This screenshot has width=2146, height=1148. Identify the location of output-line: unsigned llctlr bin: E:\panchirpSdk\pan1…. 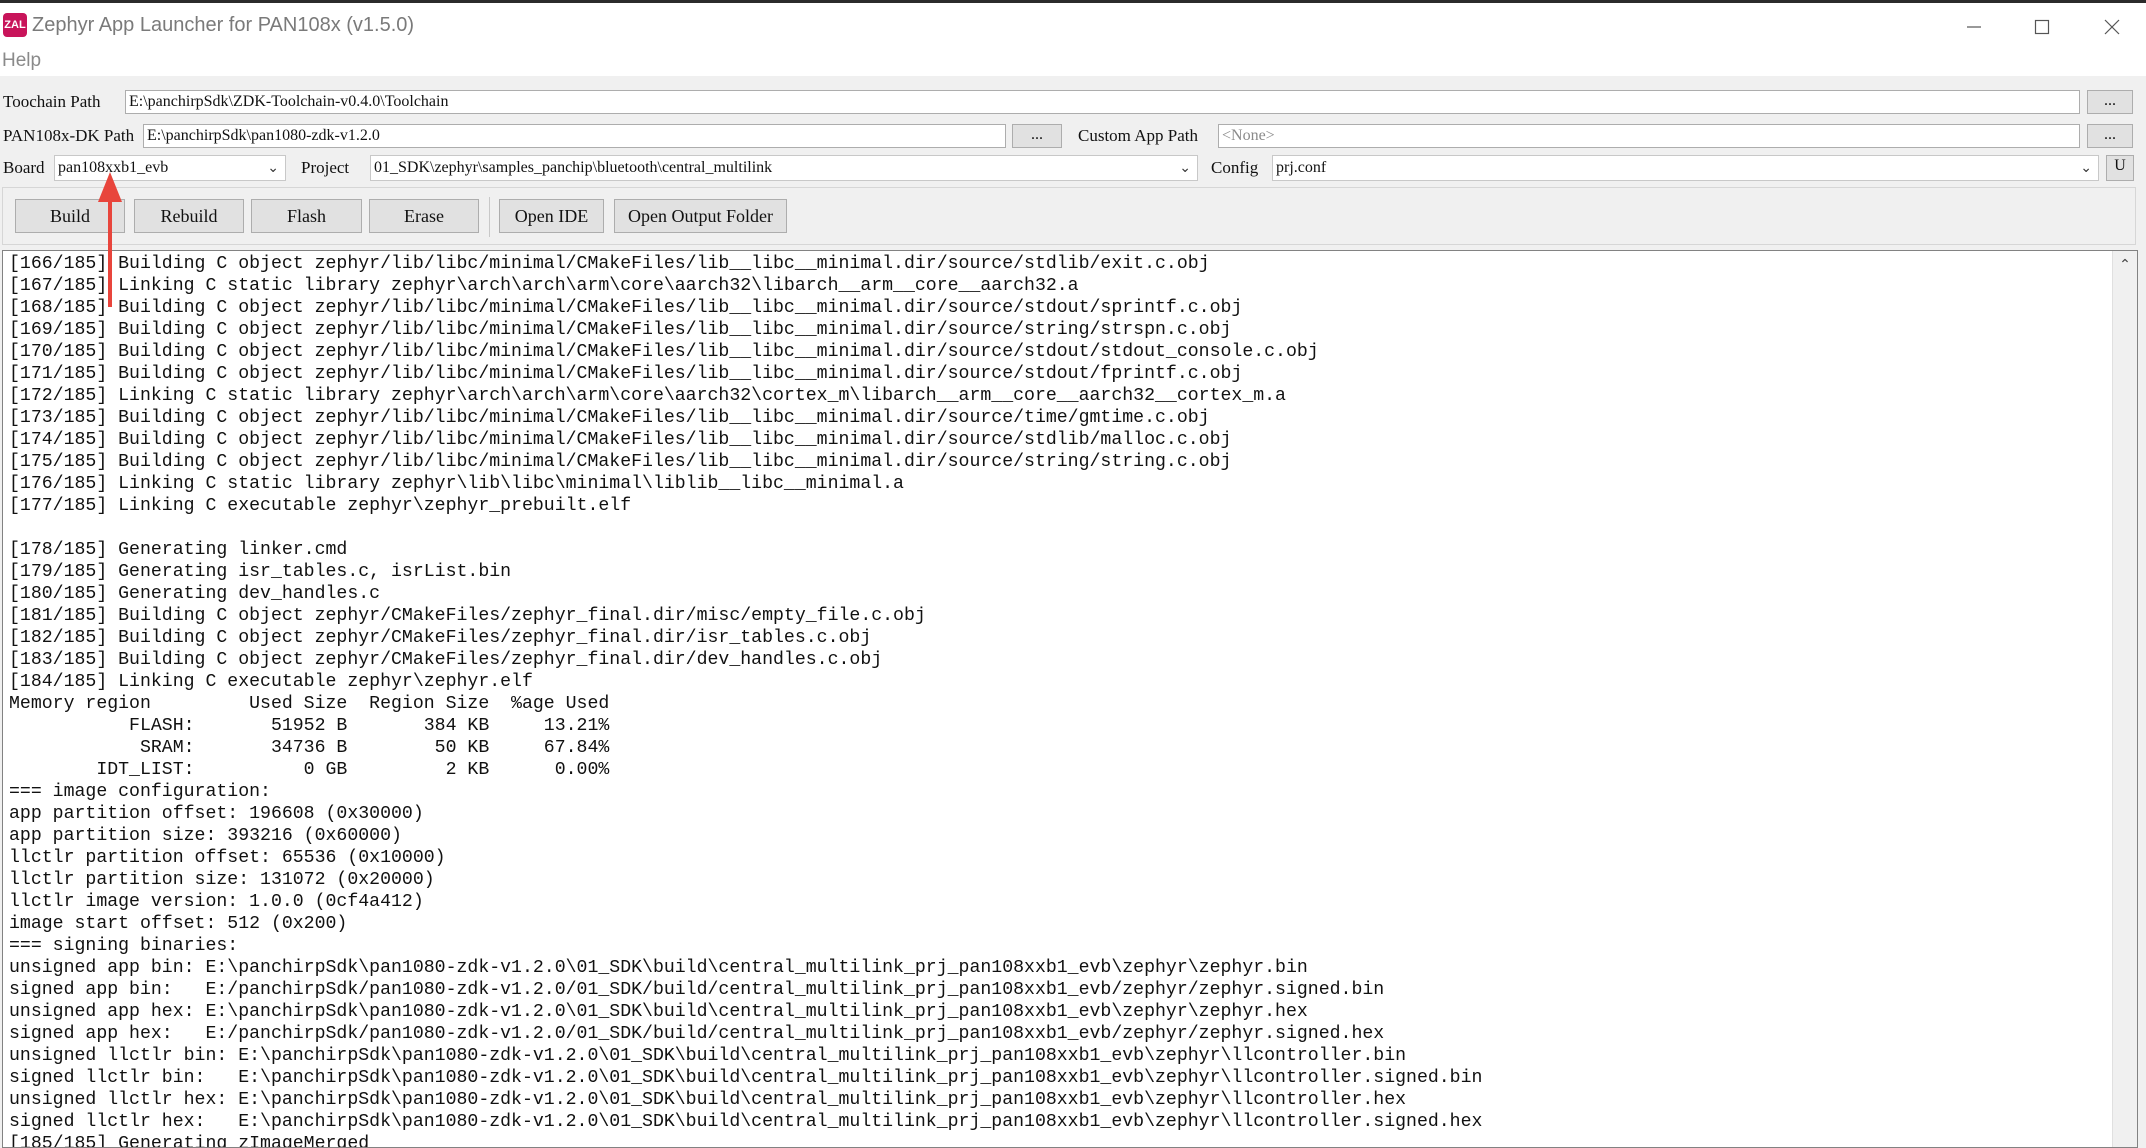
(708, 1056).